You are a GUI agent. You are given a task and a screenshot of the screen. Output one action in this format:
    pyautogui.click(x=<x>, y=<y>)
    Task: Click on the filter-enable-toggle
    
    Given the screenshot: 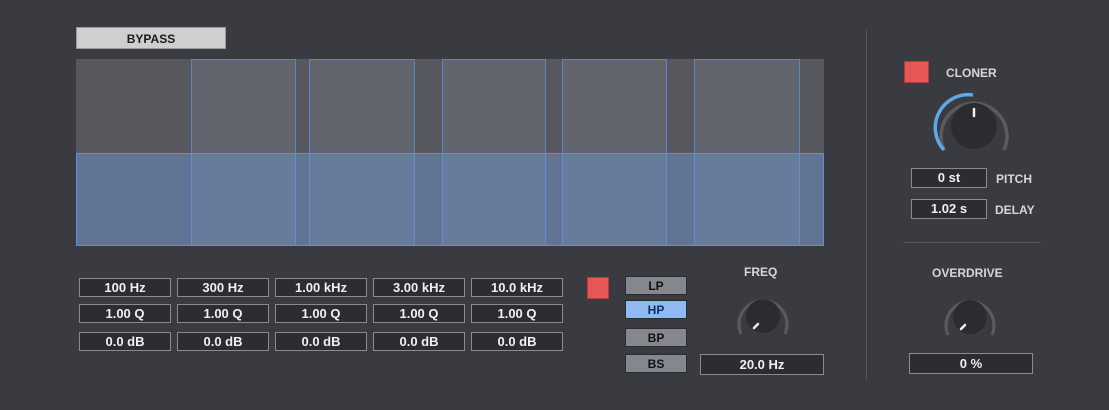 What is the action you would take?
    pyautogui.click(x=598, y=288)
    